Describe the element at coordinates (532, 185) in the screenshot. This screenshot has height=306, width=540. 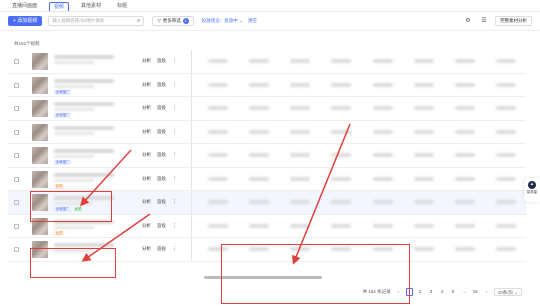
I see `assistant-icon: ✦` at that location.